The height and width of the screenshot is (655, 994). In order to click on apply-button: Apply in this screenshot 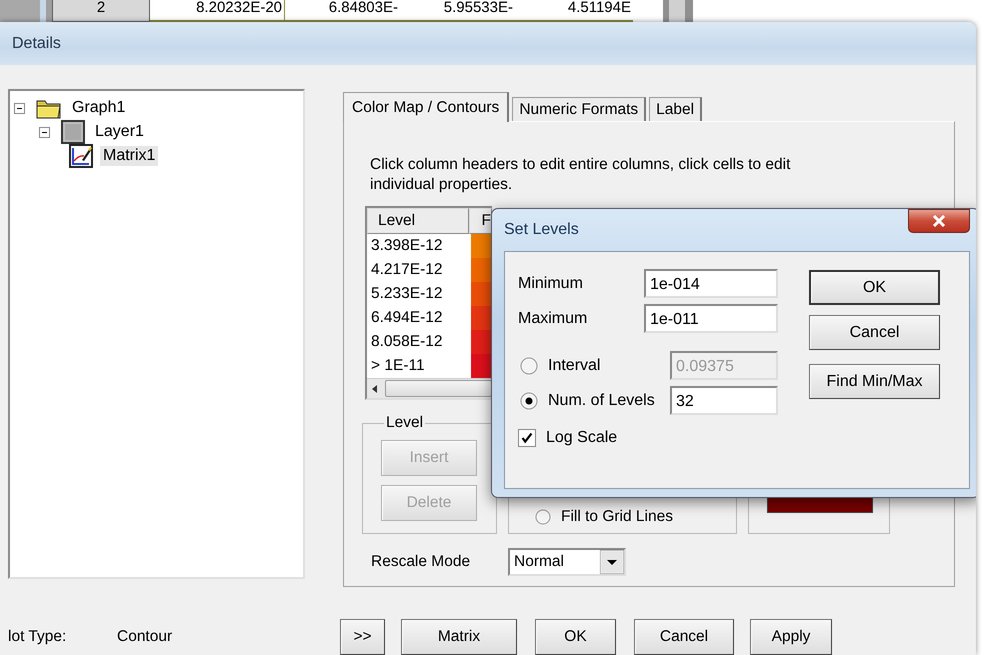, I will do `click(791, 637)`.